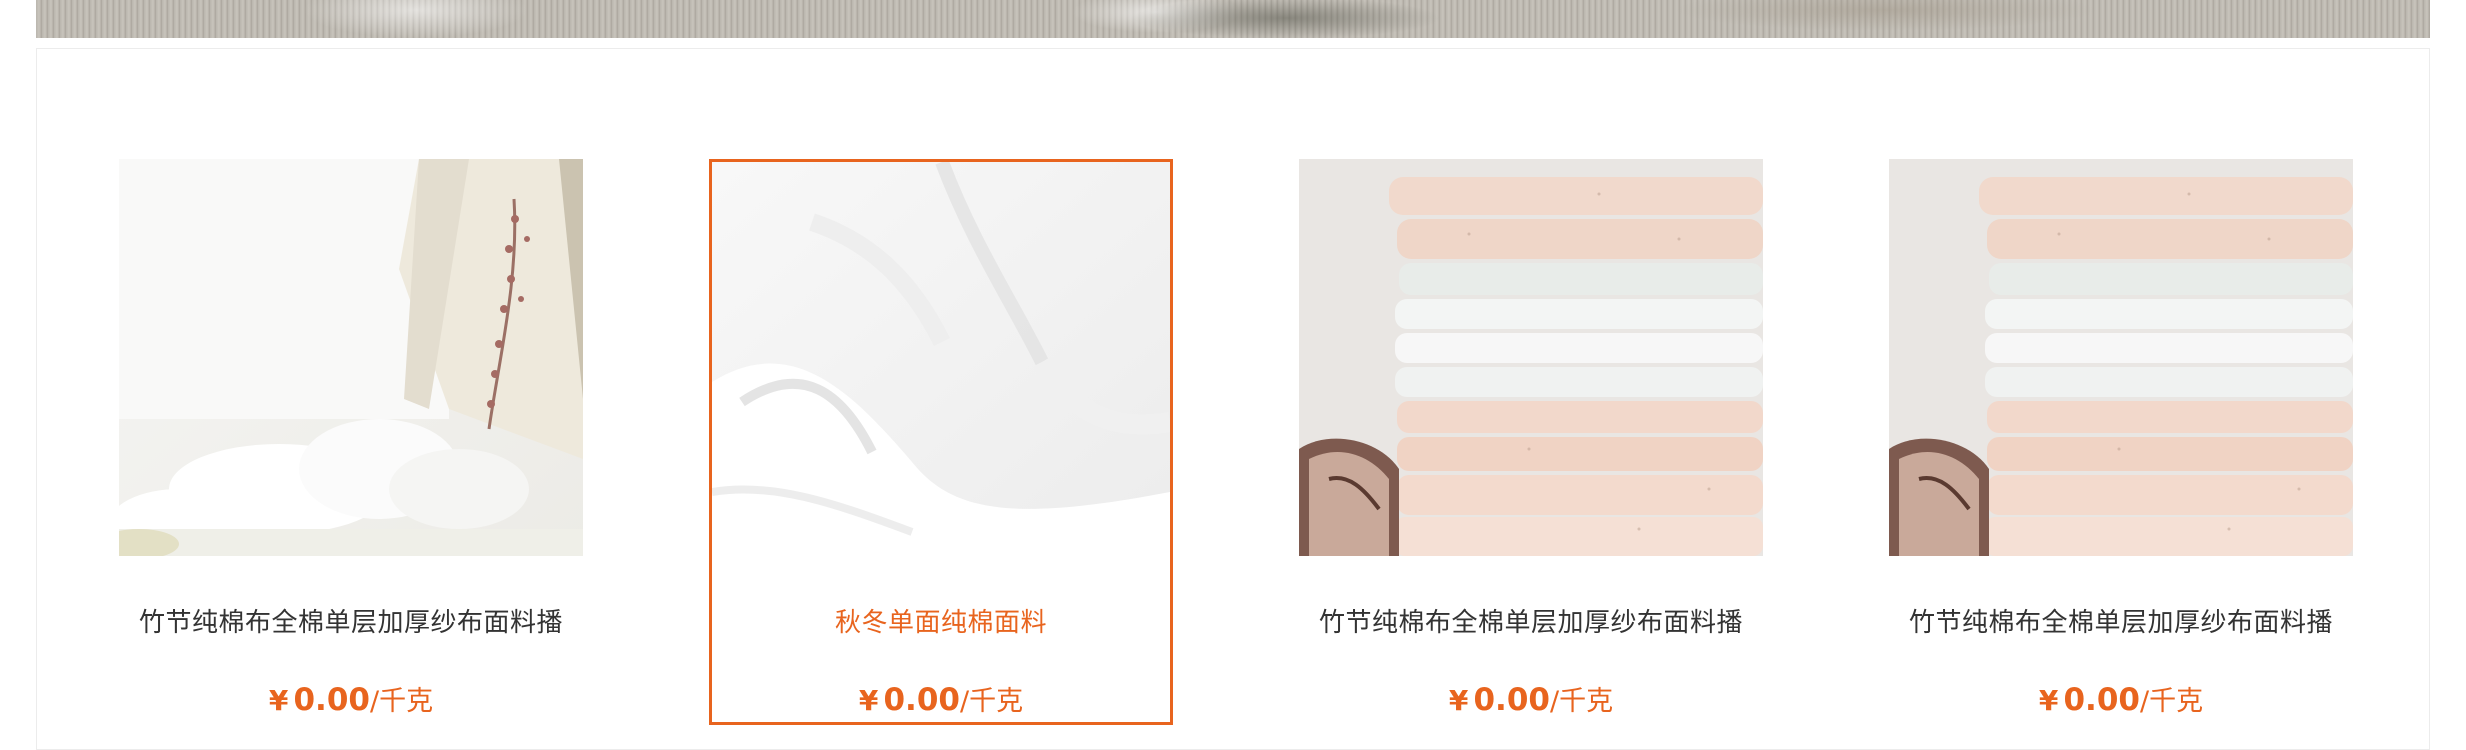  Describe the element at coordinates (1233, 19) in the screenshot. I see `hero-banner-image` at that location.